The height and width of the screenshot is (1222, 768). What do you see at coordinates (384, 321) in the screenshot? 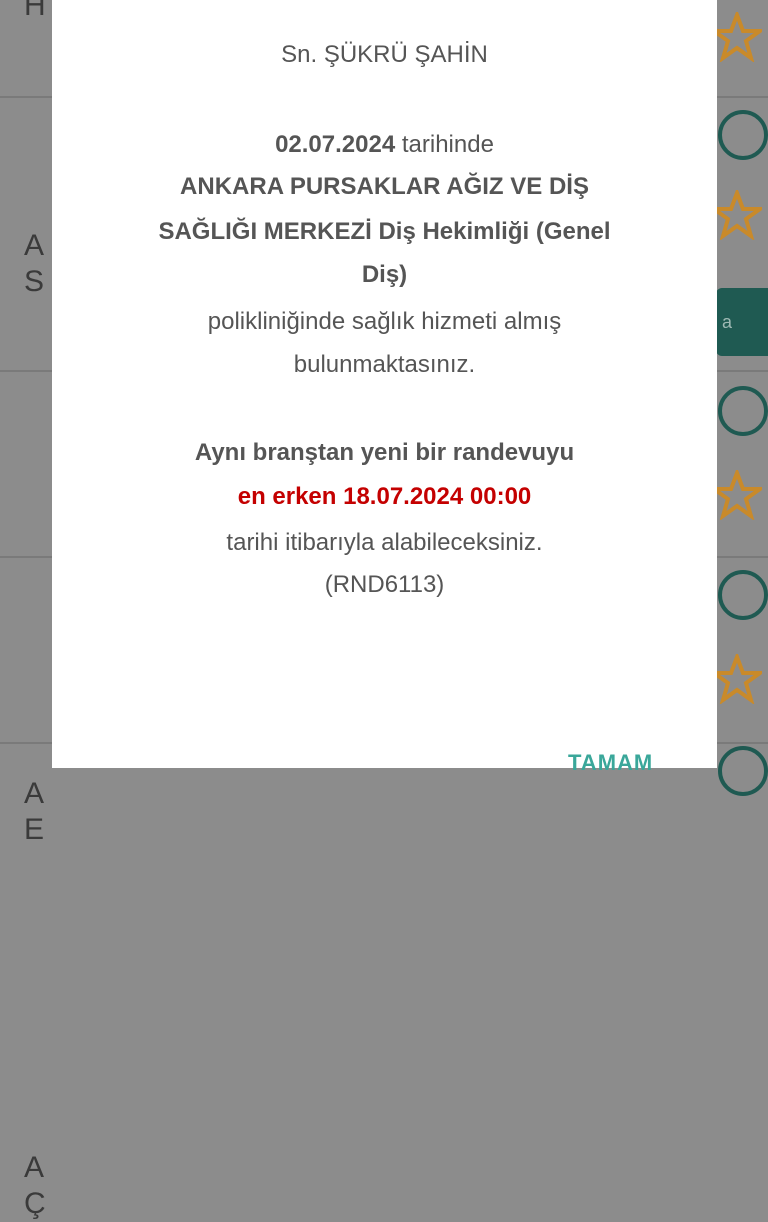
I see `service-line-1: polikliniğinde sağlık hizmeti almış` at bounding box center [384, 321].